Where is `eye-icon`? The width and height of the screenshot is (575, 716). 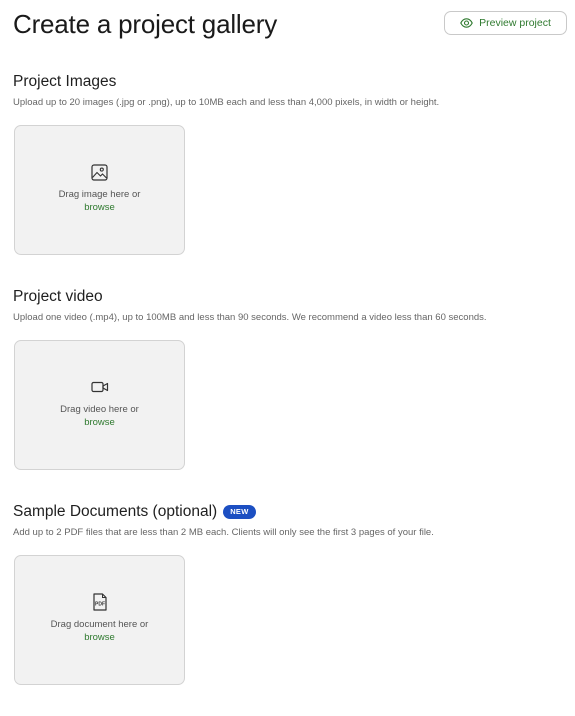
eye-icon is located at coordinates (466, 23).